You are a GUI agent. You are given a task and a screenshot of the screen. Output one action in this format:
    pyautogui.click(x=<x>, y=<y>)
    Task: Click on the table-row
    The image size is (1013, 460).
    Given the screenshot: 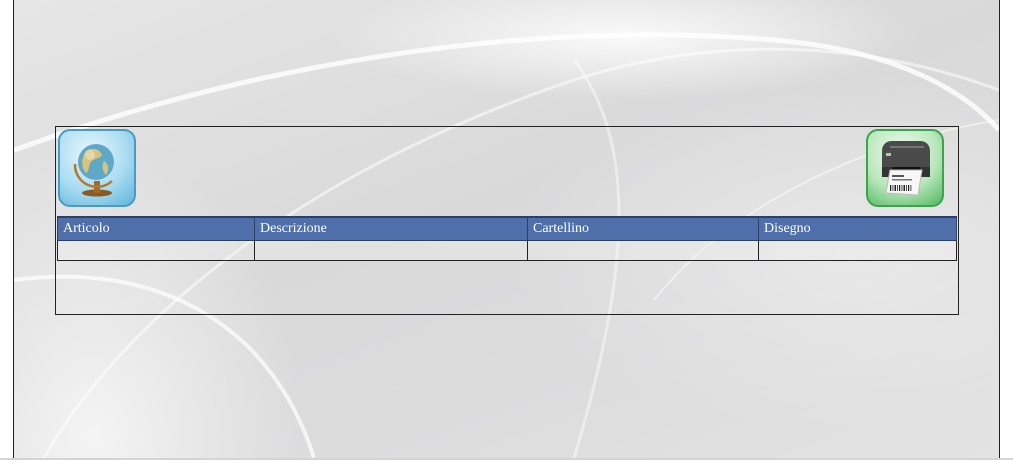 What is the action you would take?
    pyautogui.click(x=507, y=250)
    